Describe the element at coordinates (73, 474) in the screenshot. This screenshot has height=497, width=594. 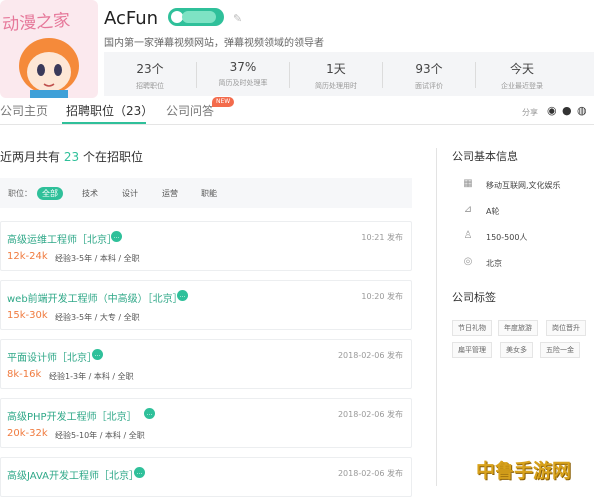
I see `job-title: 高级JAVA开发工程师［北京］` at that location.